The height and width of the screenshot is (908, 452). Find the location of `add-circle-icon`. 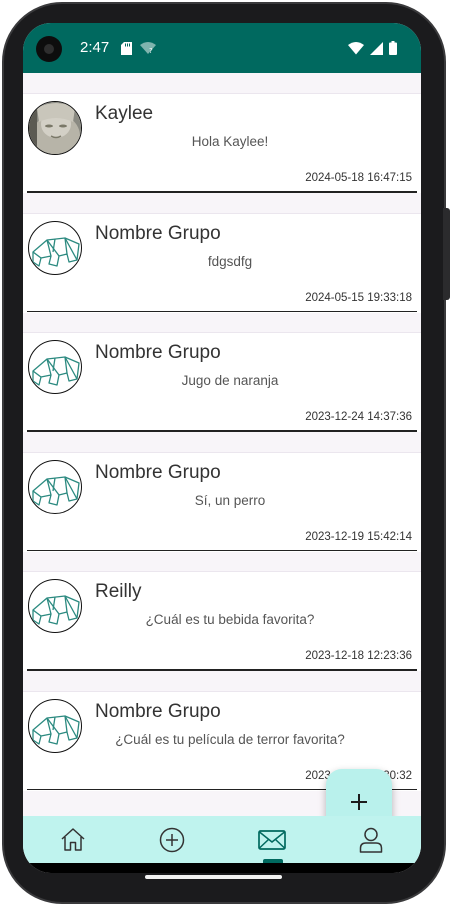

add-circle-icon is located at coordinates (172, 839).